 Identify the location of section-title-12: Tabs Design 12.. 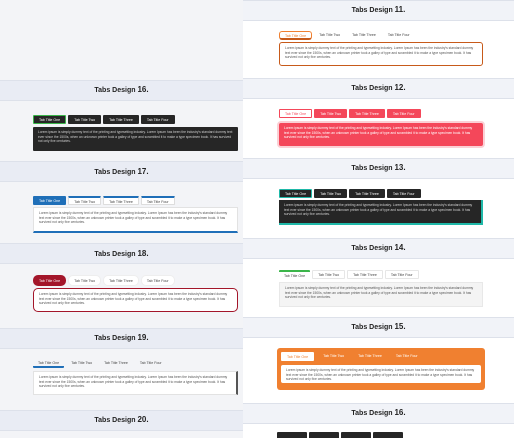
(378, 87).